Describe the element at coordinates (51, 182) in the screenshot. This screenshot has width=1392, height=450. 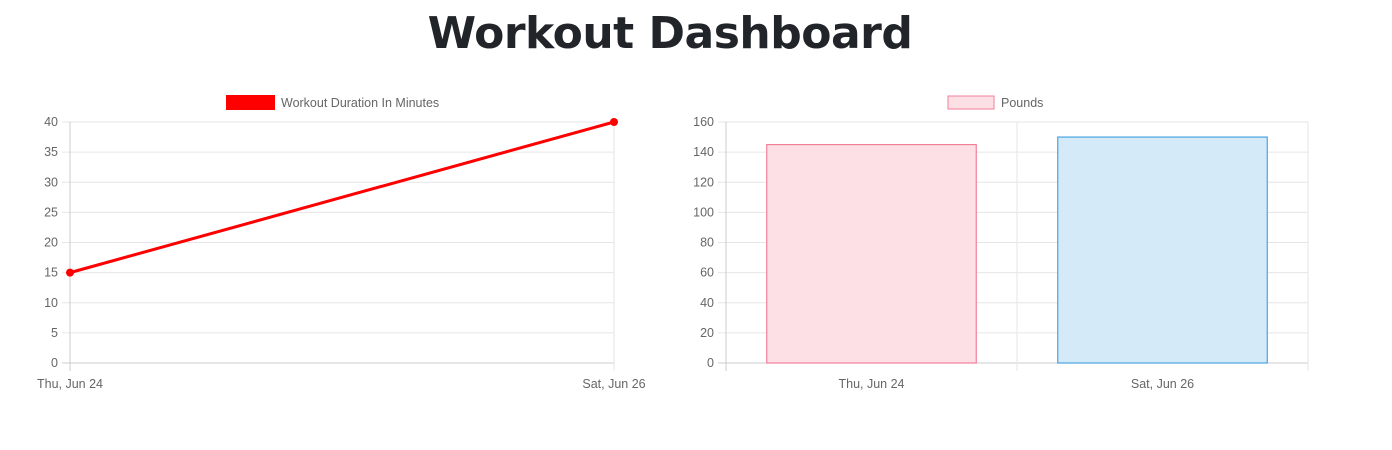
I see `y-tick-label: 30` at that location.